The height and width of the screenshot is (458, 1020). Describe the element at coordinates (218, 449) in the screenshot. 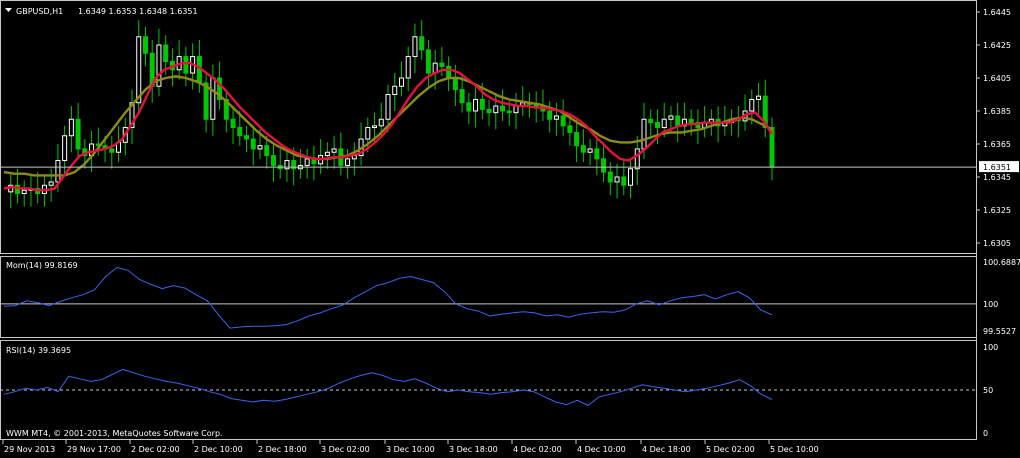

I see `time-tick-label: 2 Dec 10:00` at that location.